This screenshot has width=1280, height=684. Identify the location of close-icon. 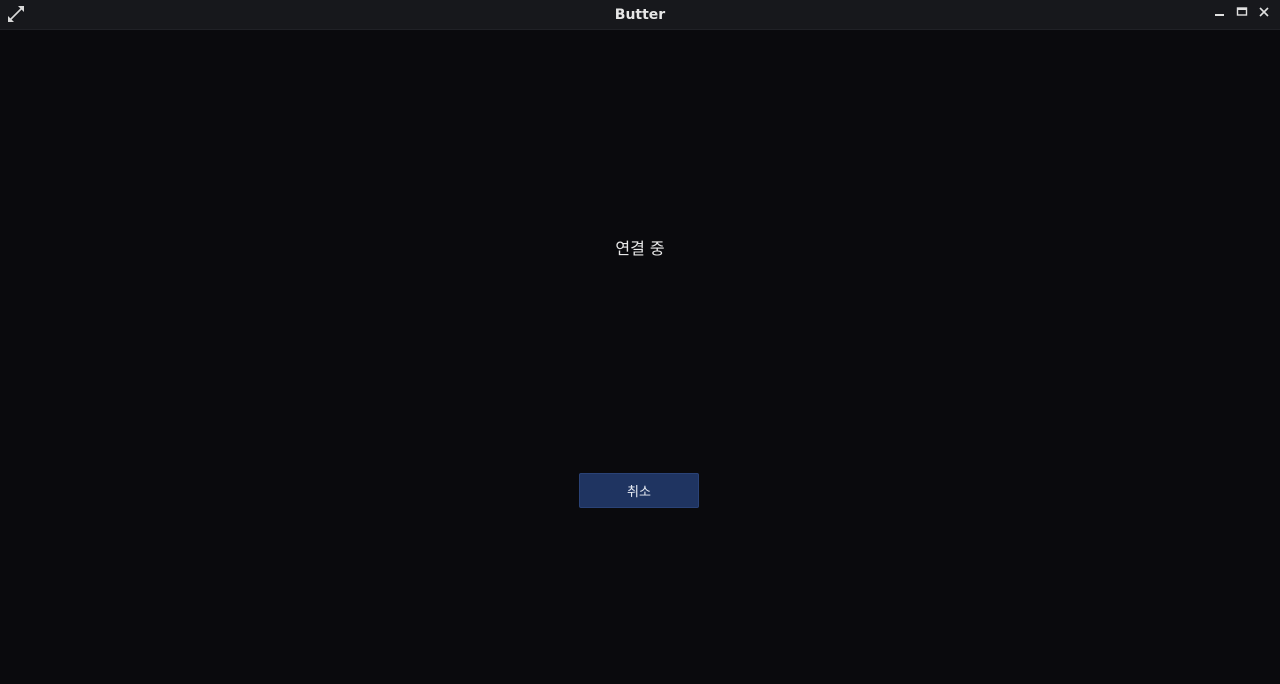
(1264, 12).